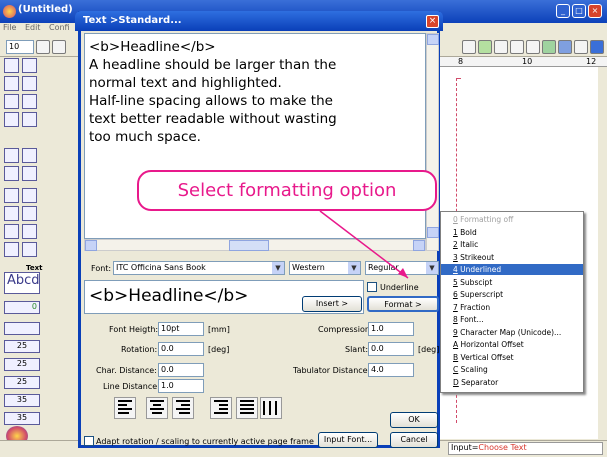 This screenshot has width=607, height=457. I want to click on format-menu-item: B Vertical Offset, so click(512, 357).